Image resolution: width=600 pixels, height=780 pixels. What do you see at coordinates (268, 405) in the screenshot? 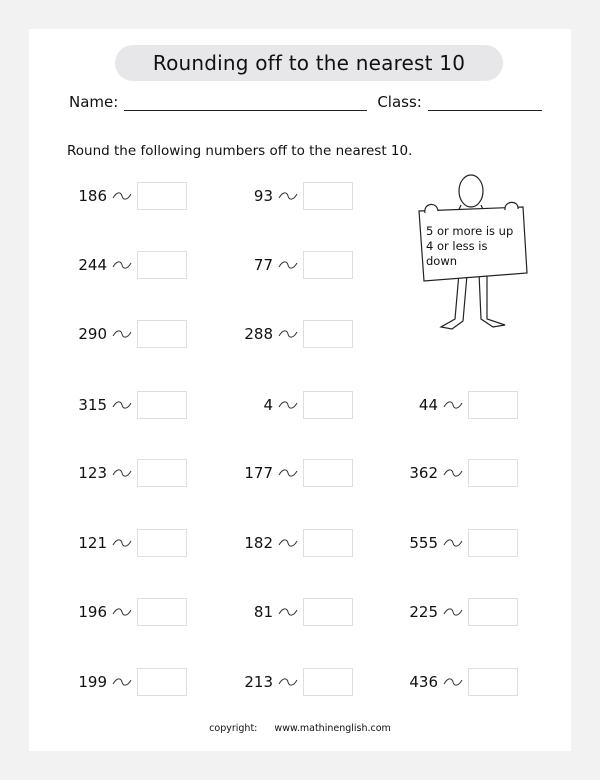
I see `problem-number: 4` at bounding box center [268, 405].